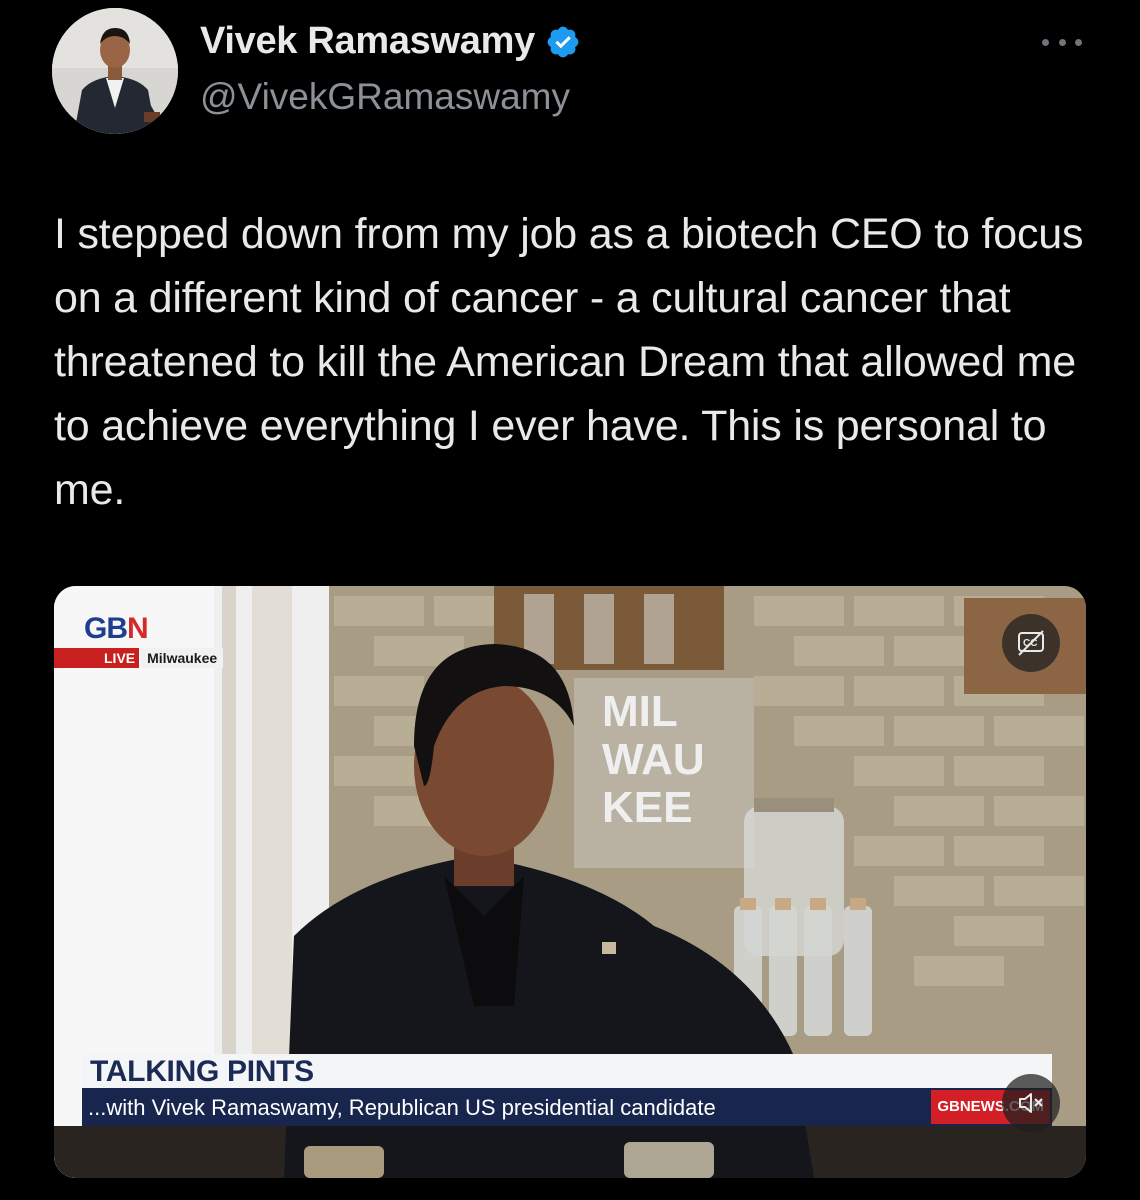 The width and height of the screenshot is (1140, 1200). Describe the element at coordinates (385, 97) in the screenshot. I see `author-handle: @VivekGRamaswamy` at that location.